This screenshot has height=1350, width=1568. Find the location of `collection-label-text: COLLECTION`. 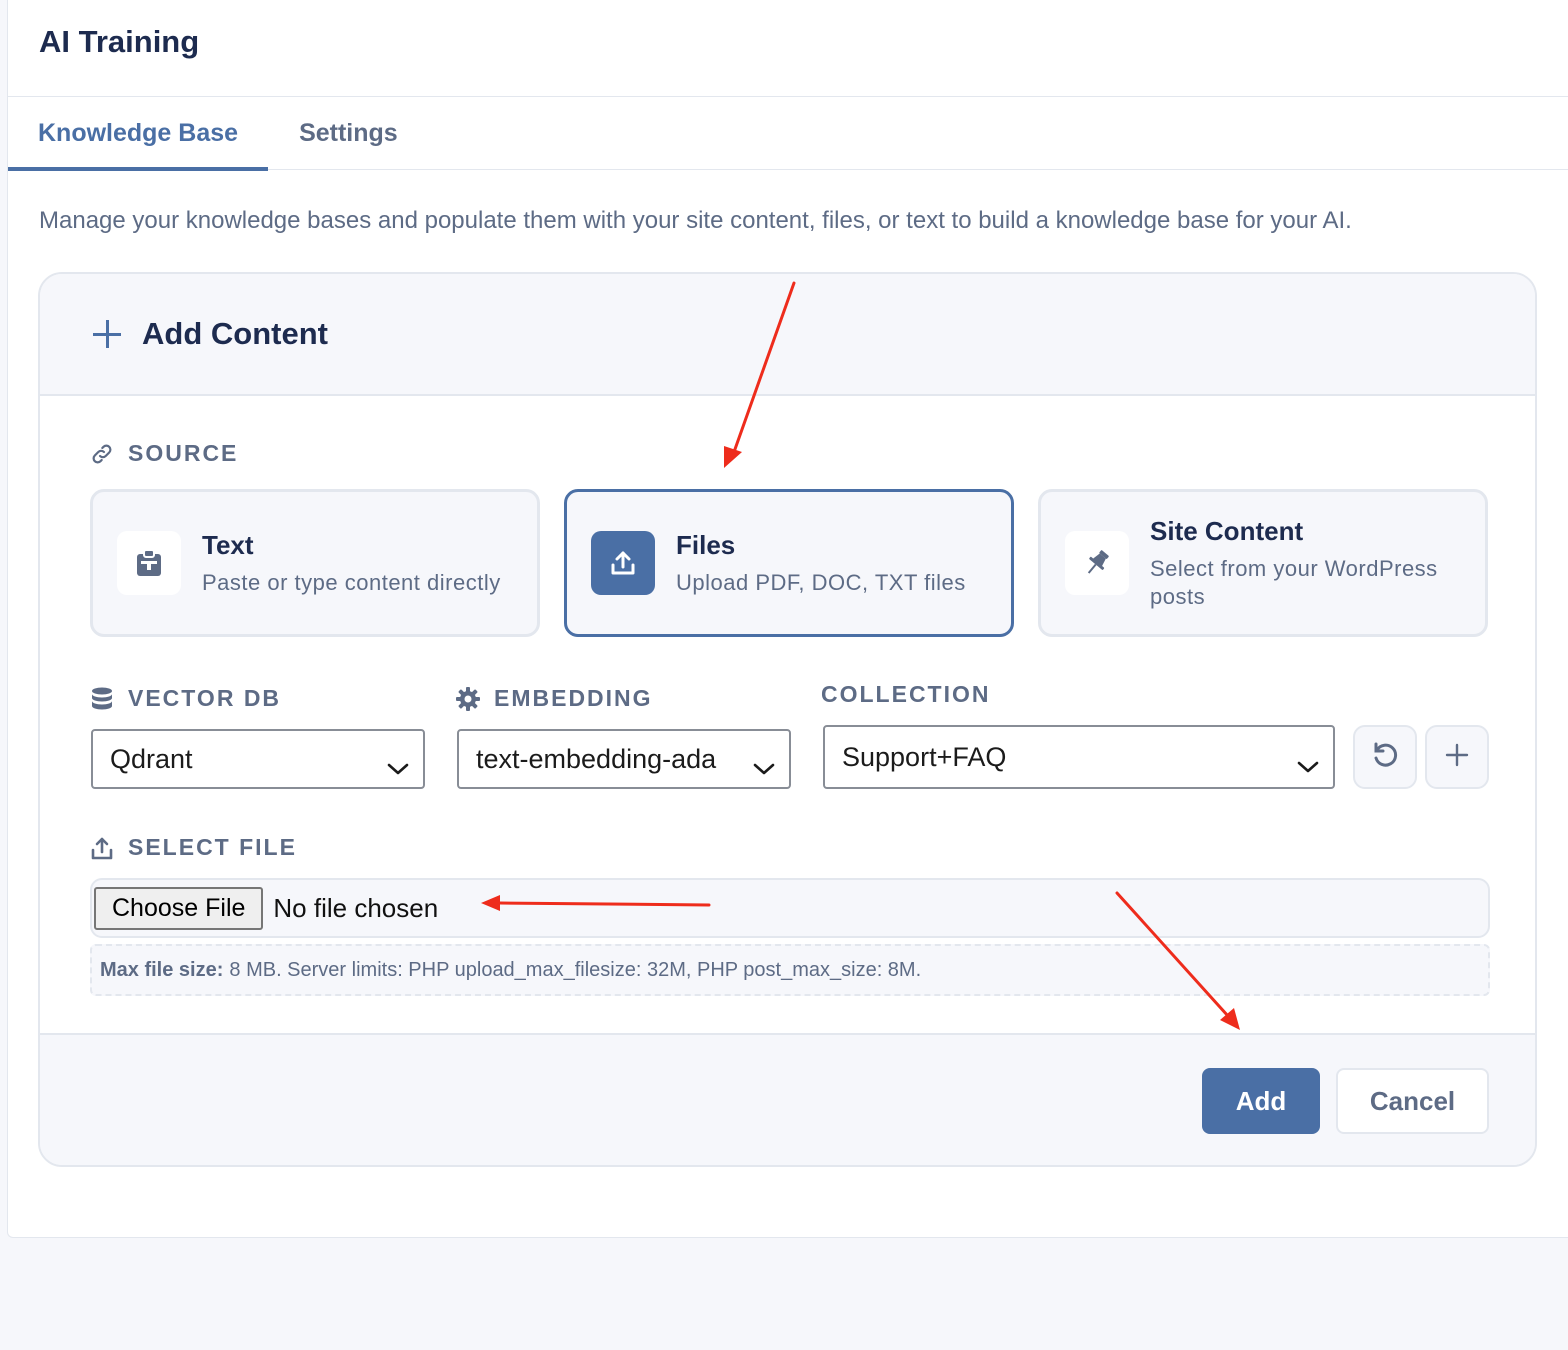

collection-label-text: COLLECTION is located at coordinates (906, 694).